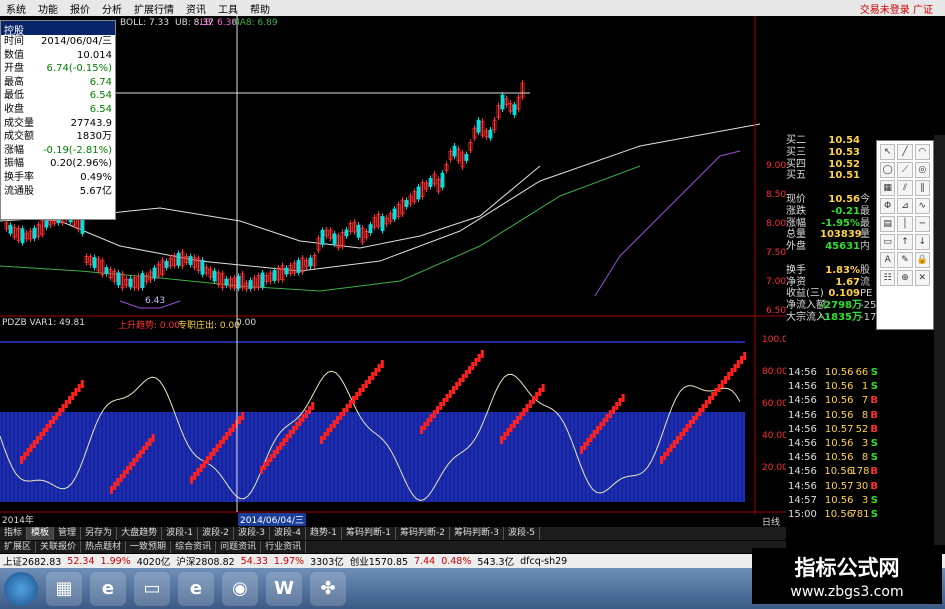  I want to click on hs-index: 沪深2808.82, so click(205, 561).